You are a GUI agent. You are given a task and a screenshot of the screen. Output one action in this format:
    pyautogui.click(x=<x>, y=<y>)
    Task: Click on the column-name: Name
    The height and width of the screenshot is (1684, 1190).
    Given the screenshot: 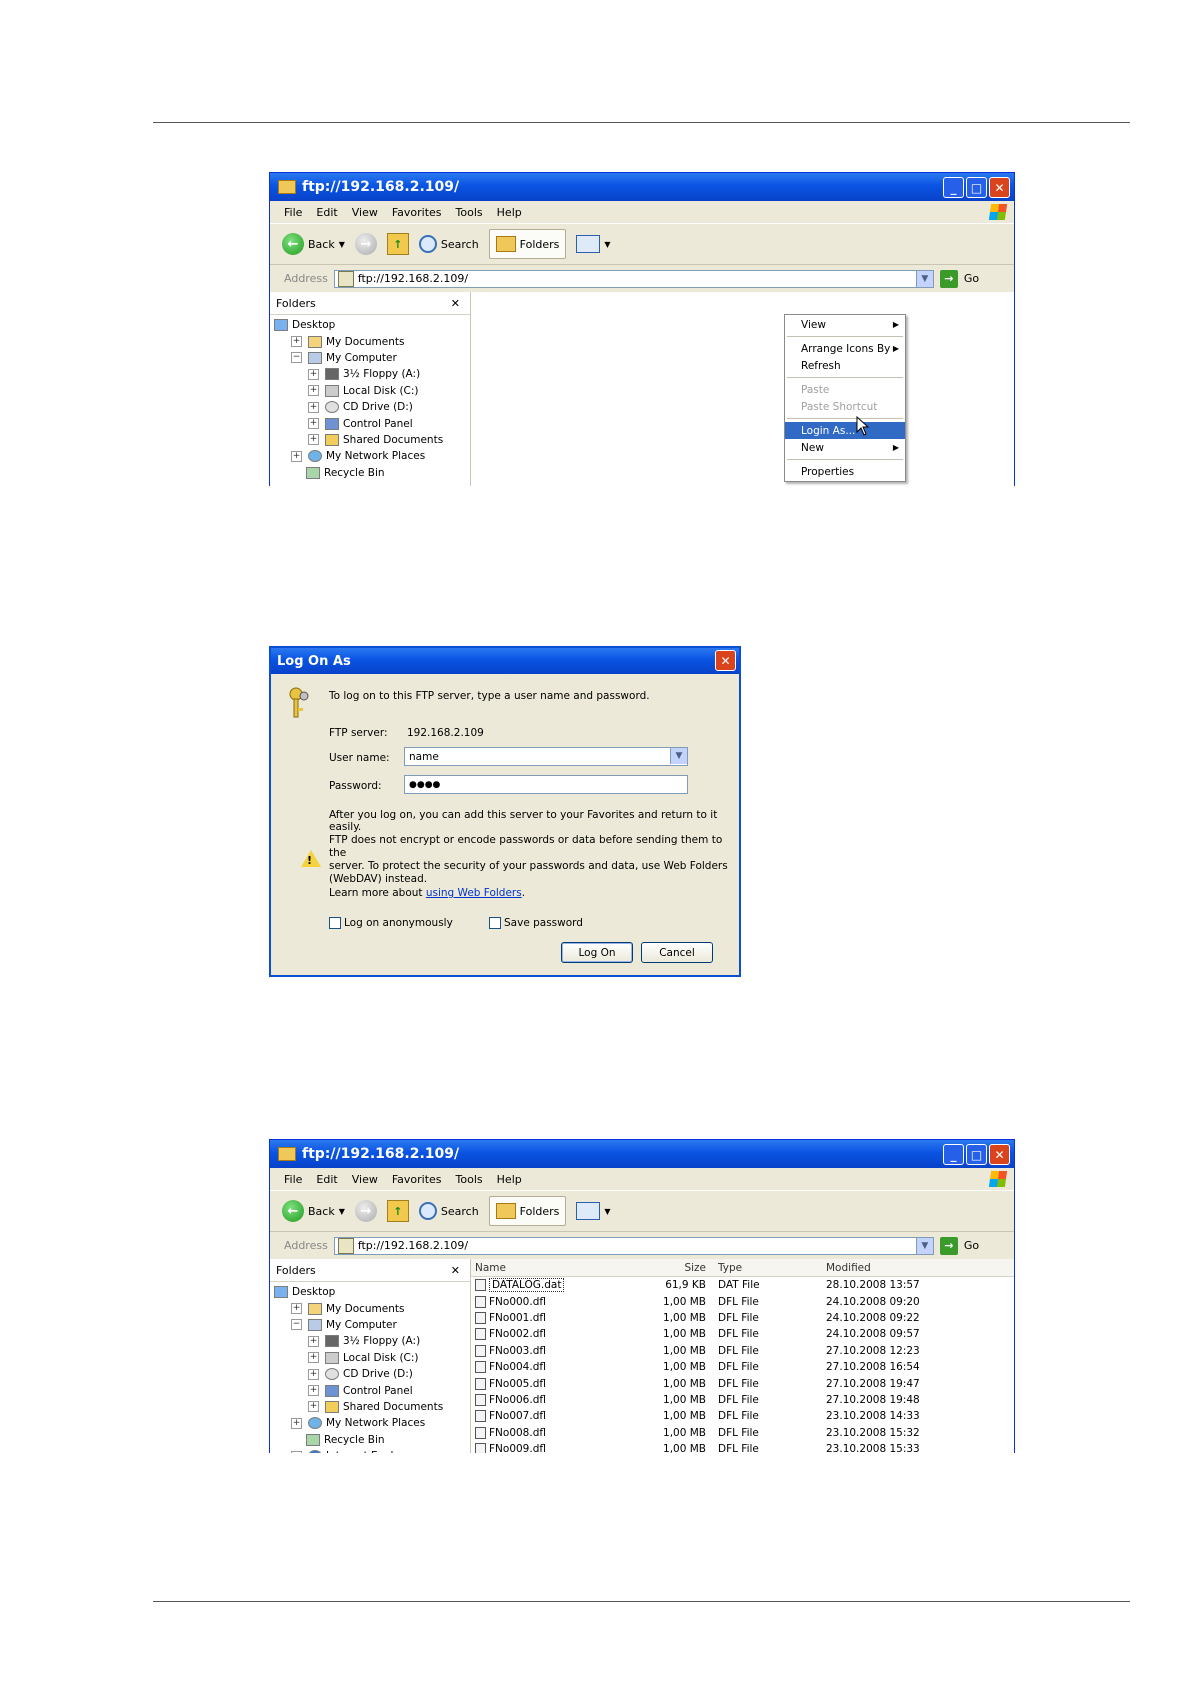 What is the action you would take?
    pyautogui.click(x=561, y=1268)
    